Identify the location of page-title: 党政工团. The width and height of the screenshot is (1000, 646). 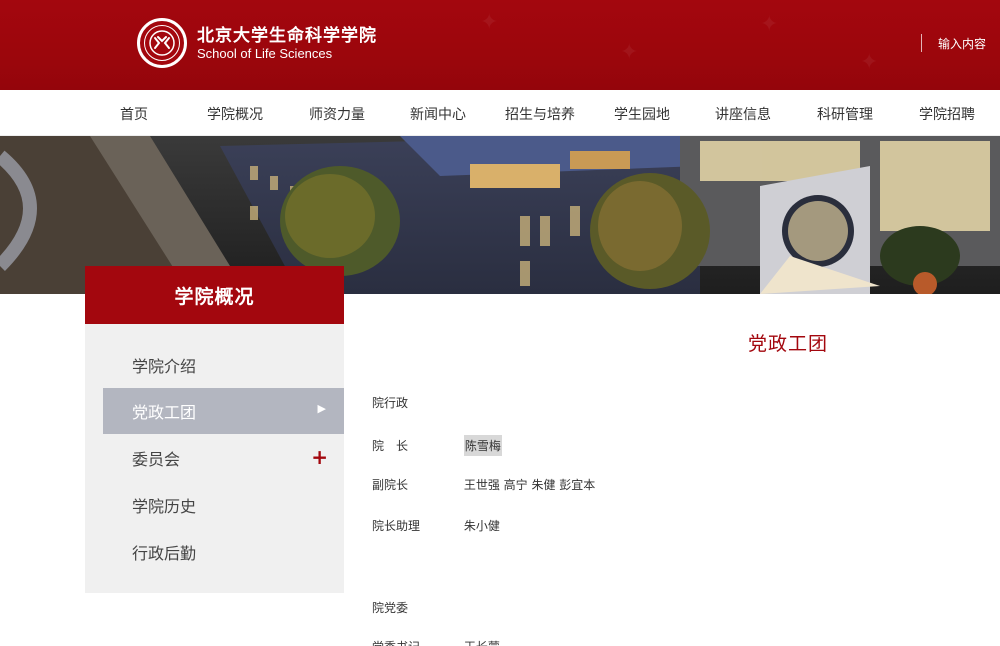
(788, 344).